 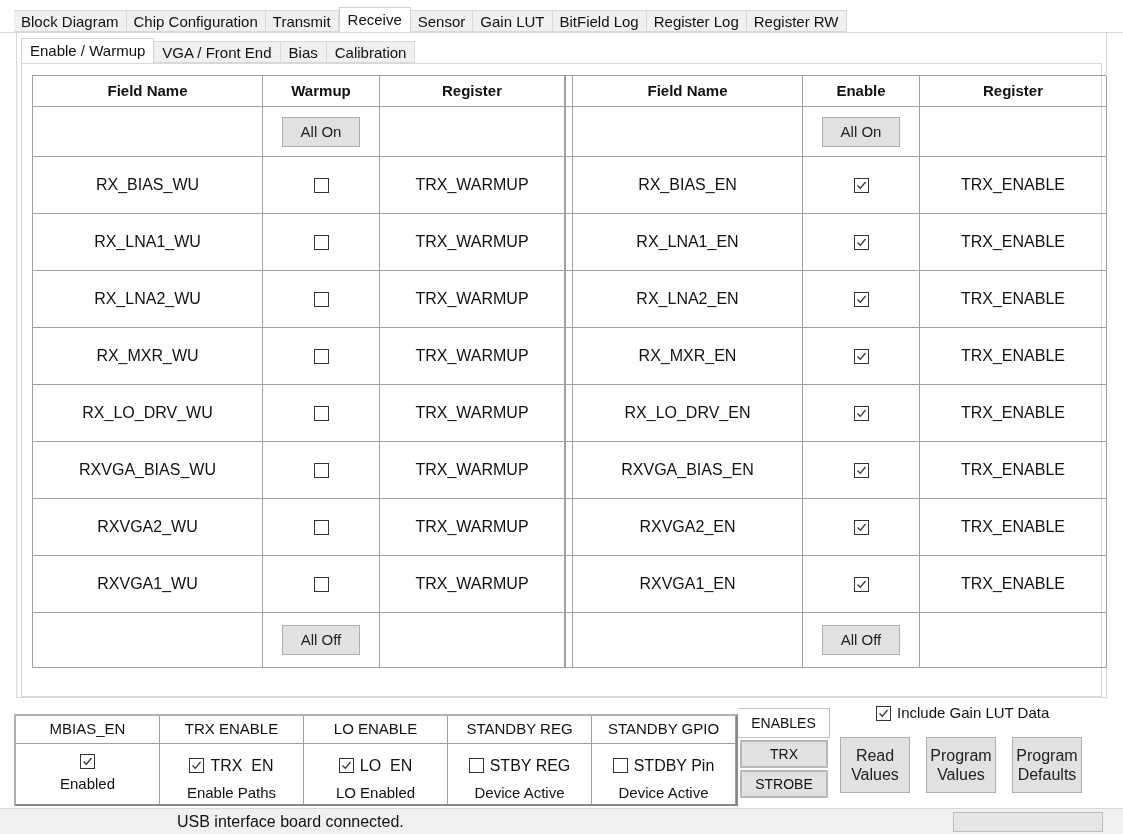 I want to click on side-tab: ENABLES, so click(x=784, y=723).